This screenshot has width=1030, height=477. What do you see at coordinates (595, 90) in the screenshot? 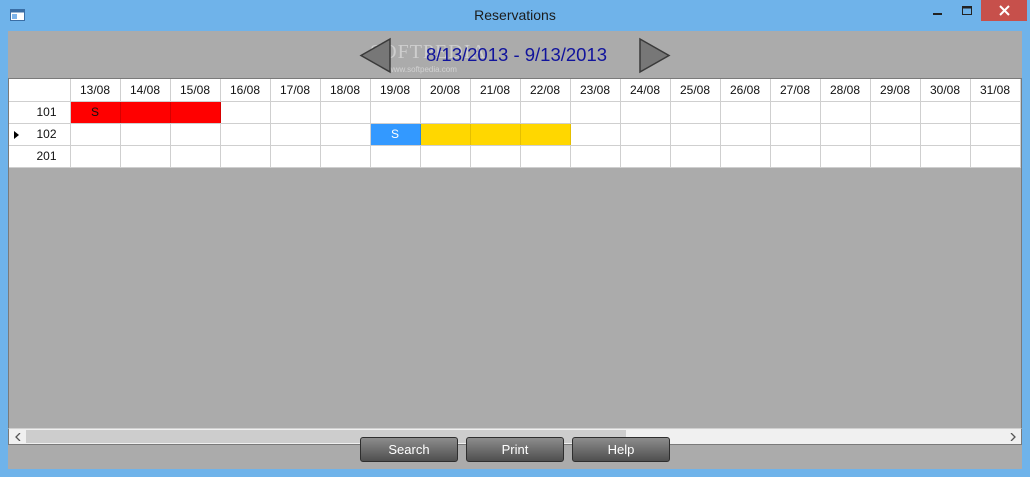
I see `date-column-header: 23/08` at bounding box center [595, 90].